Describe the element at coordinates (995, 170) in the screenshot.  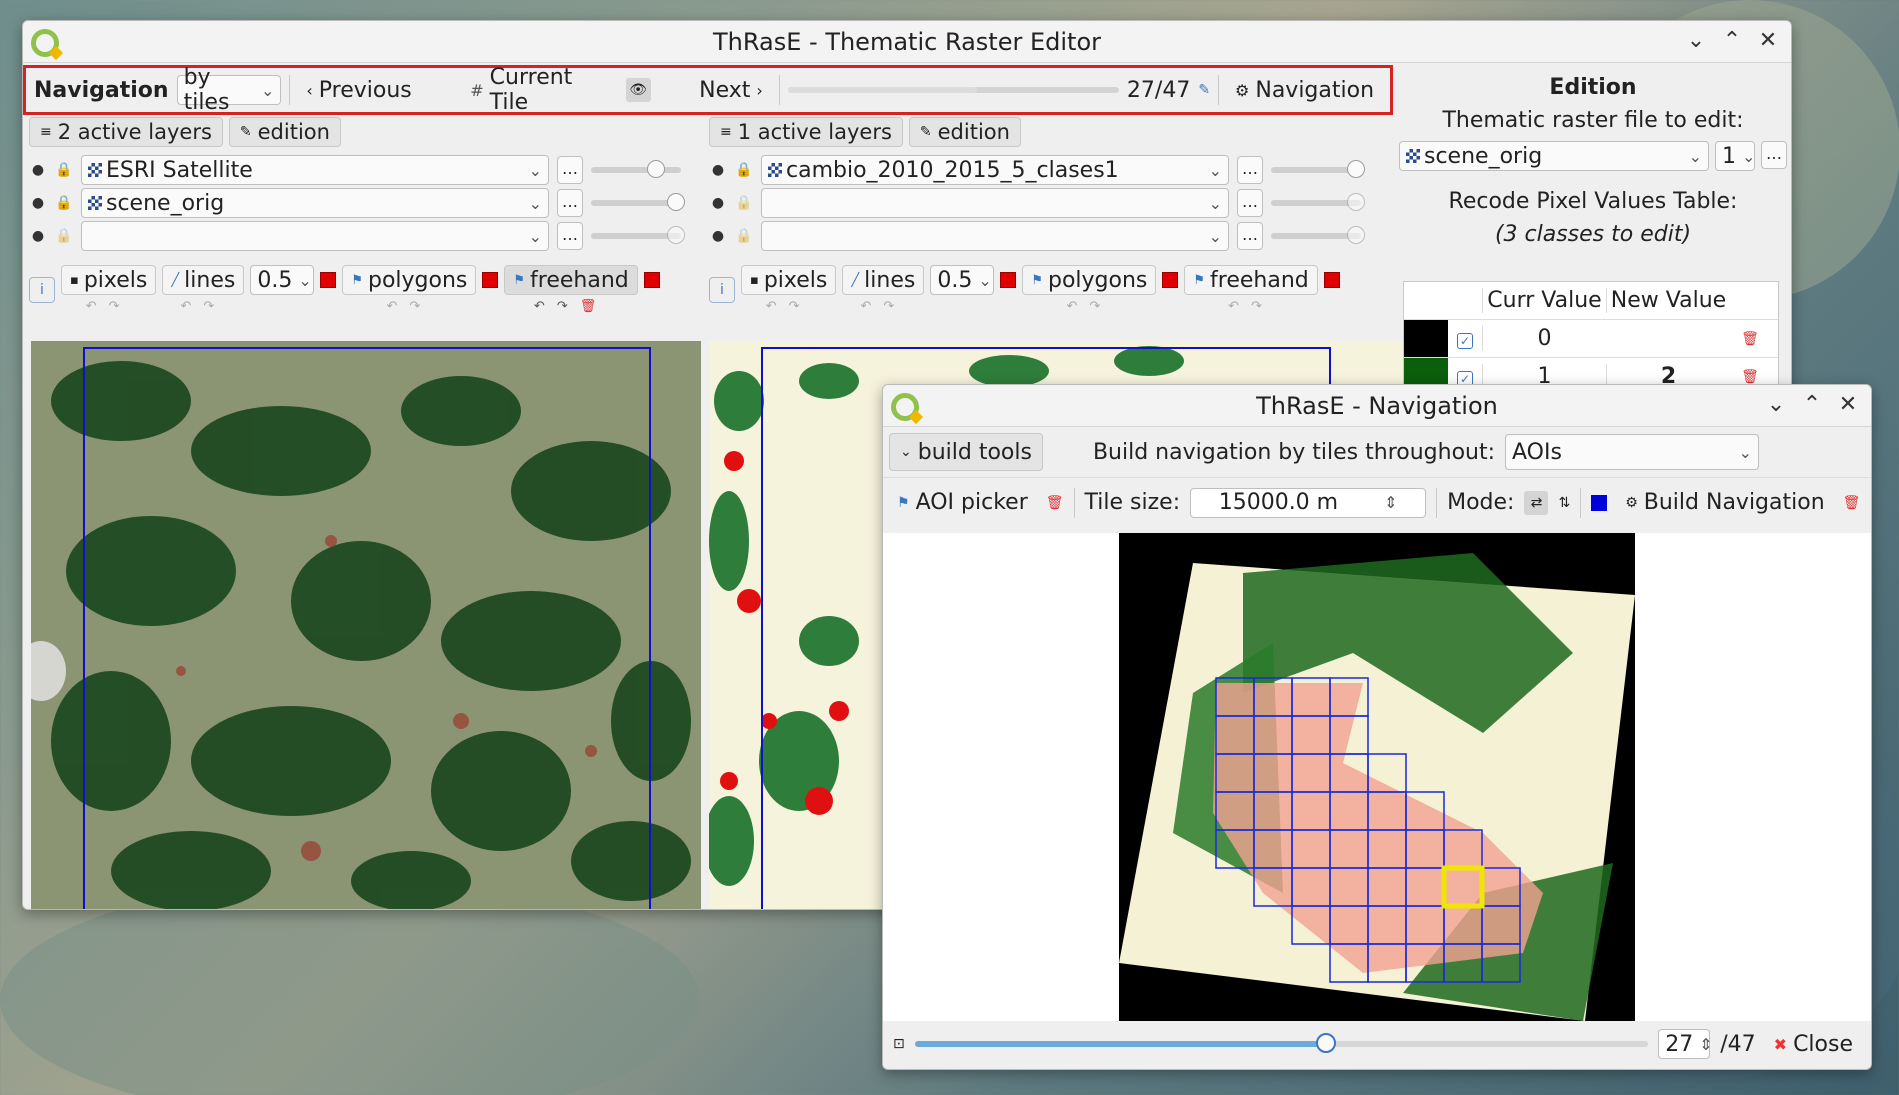
I see `layer-select: cambio_2010_2015_5_clases1 ⌄` at that location.